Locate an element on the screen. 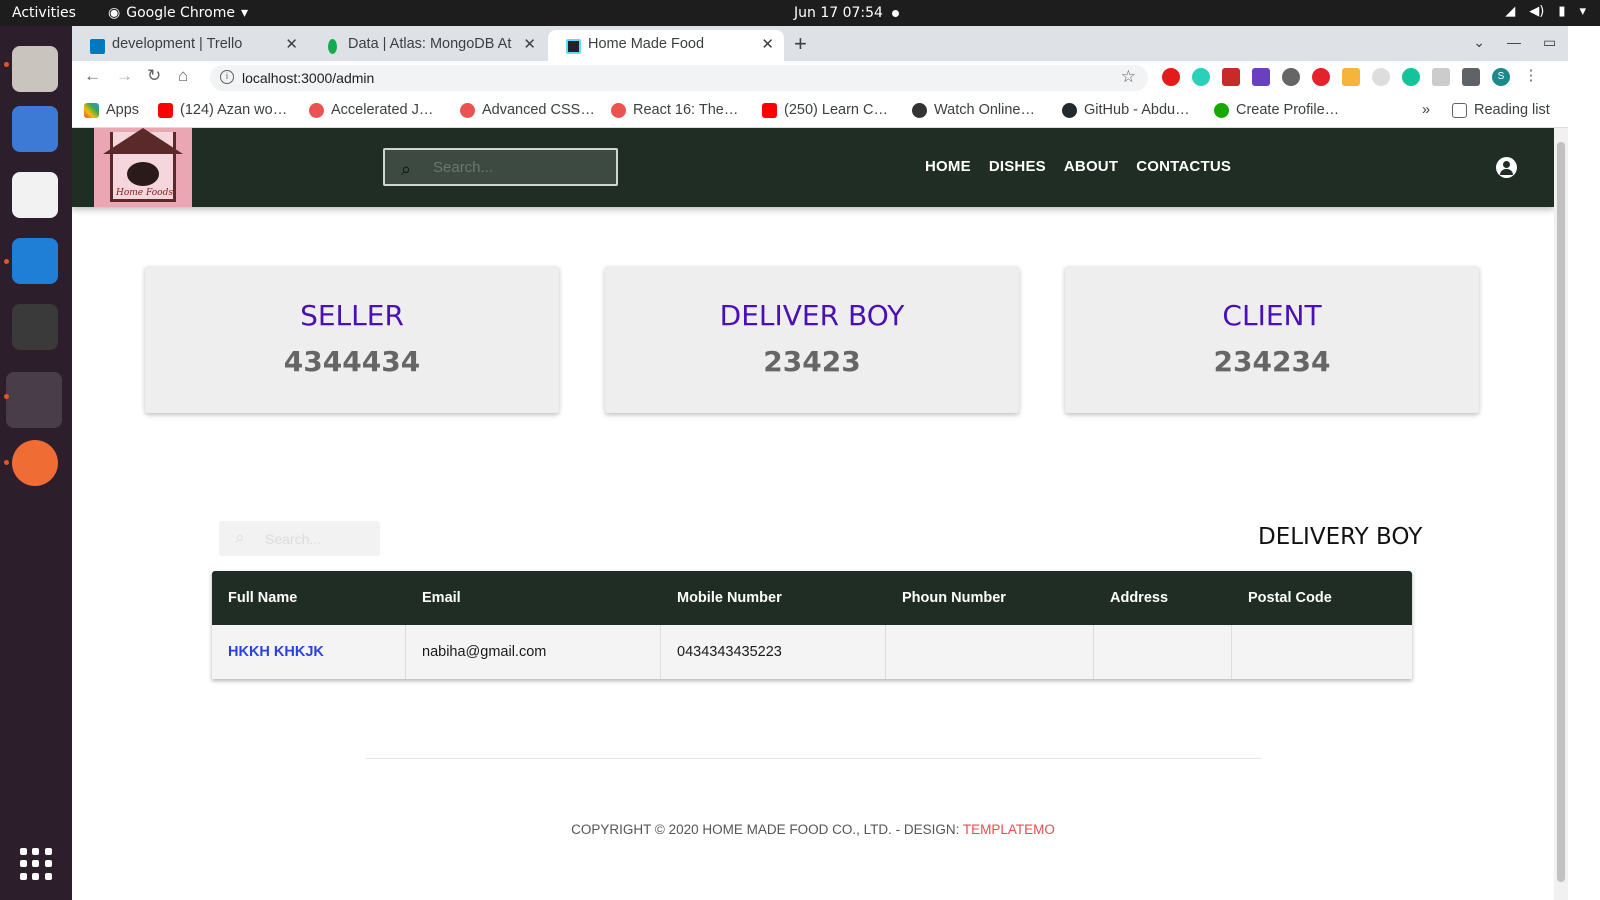 This screenshot has width=1600, height=900. more-bookmarks-button: » is located at coordinates (1426, 110).